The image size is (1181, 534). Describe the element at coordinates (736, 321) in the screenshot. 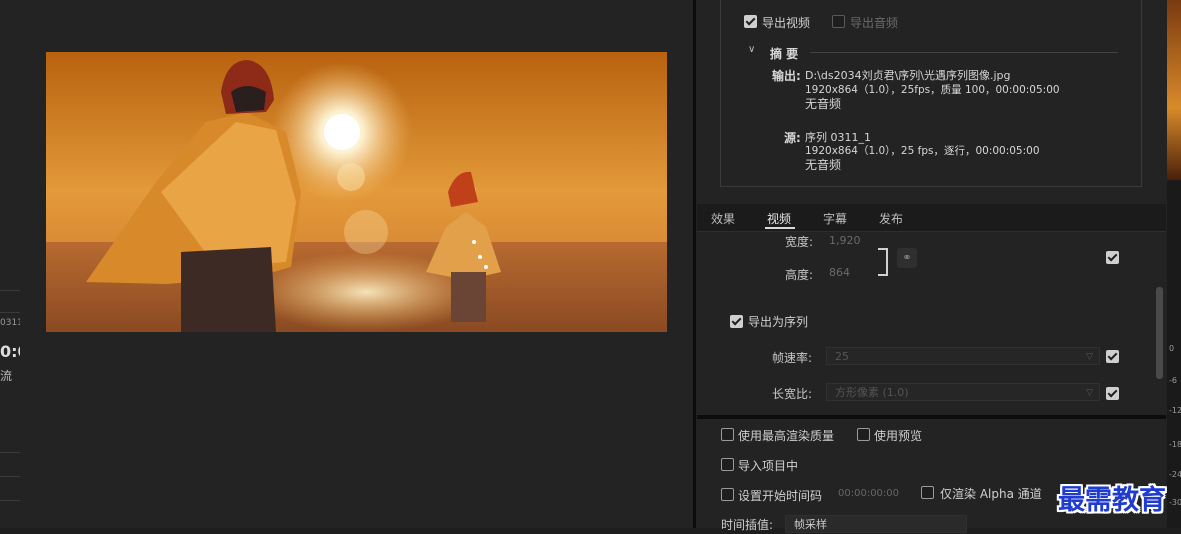

I see `export-sequence-checkbox` at that location.